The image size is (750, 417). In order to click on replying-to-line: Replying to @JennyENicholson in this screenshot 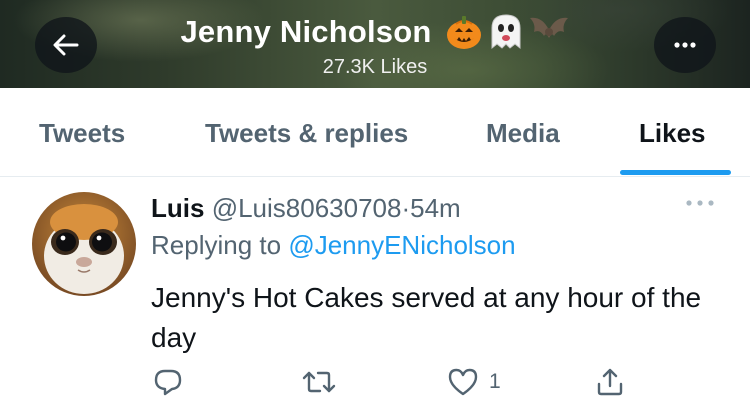, I will do `click(333, 245)`.